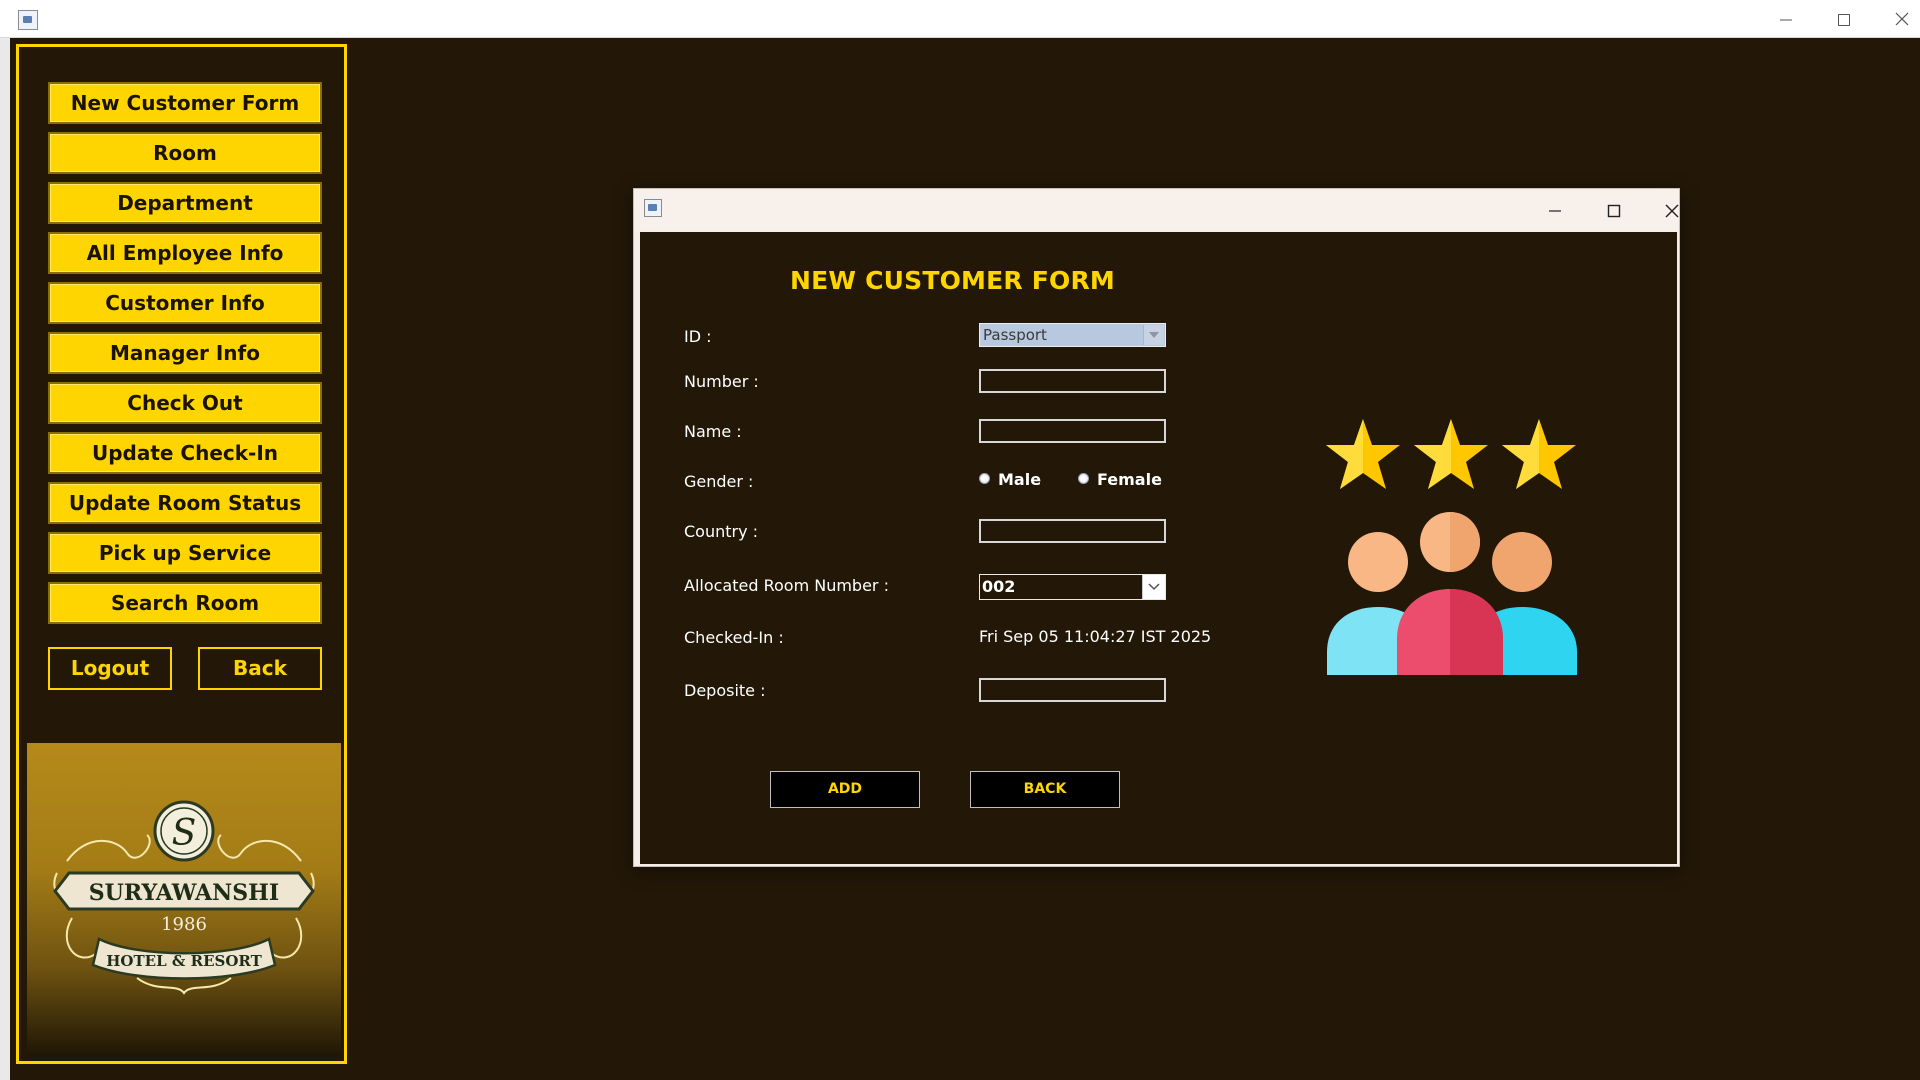  What do you see at coordinates (734, 637) in the screenshot?
I see `checked-in-label: Checked-In :` at bounding box center [734, 637].